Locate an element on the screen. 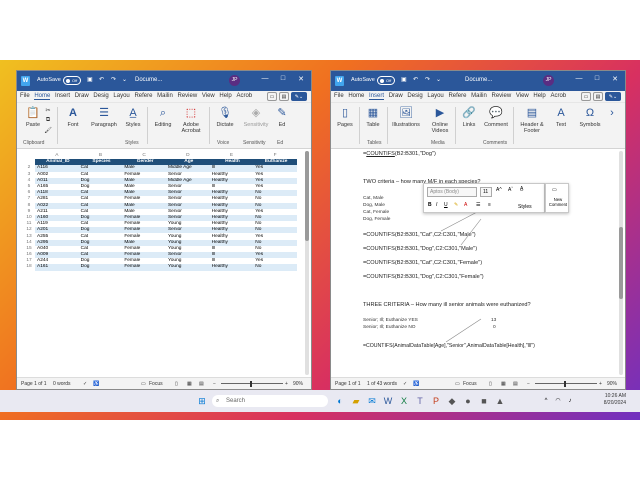 This screenshot has width=640, height=480. tray-chevron-icon: ^ is located at coordinates (546, 401).